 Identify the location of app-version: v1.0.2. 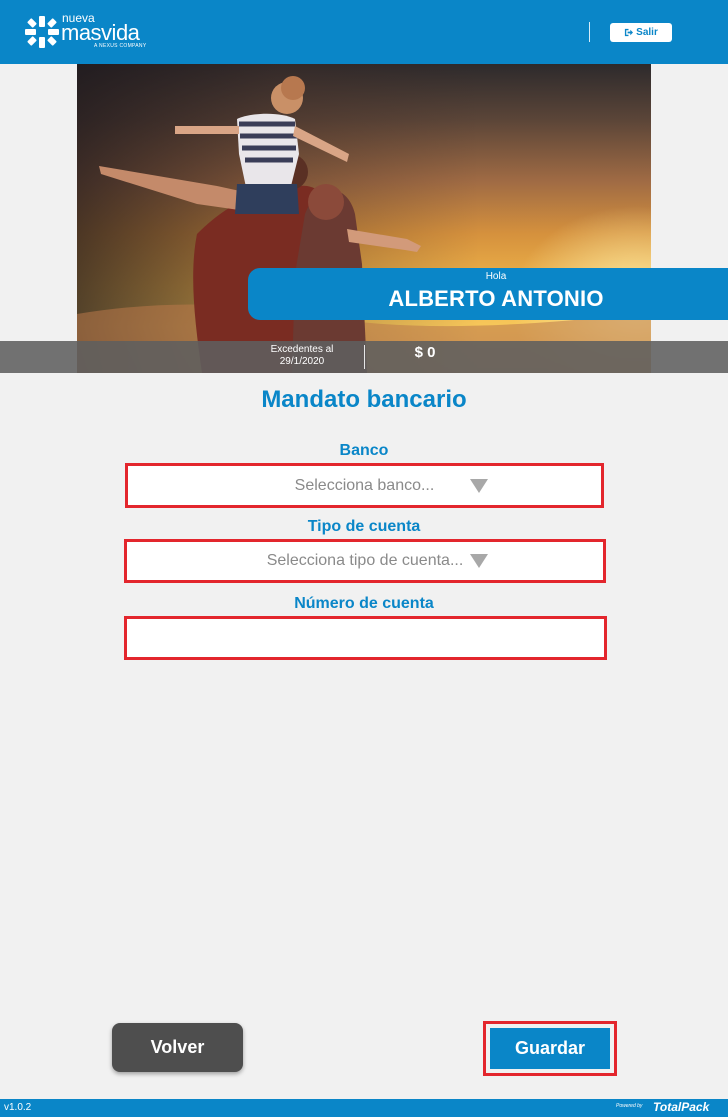
(18, 1107).